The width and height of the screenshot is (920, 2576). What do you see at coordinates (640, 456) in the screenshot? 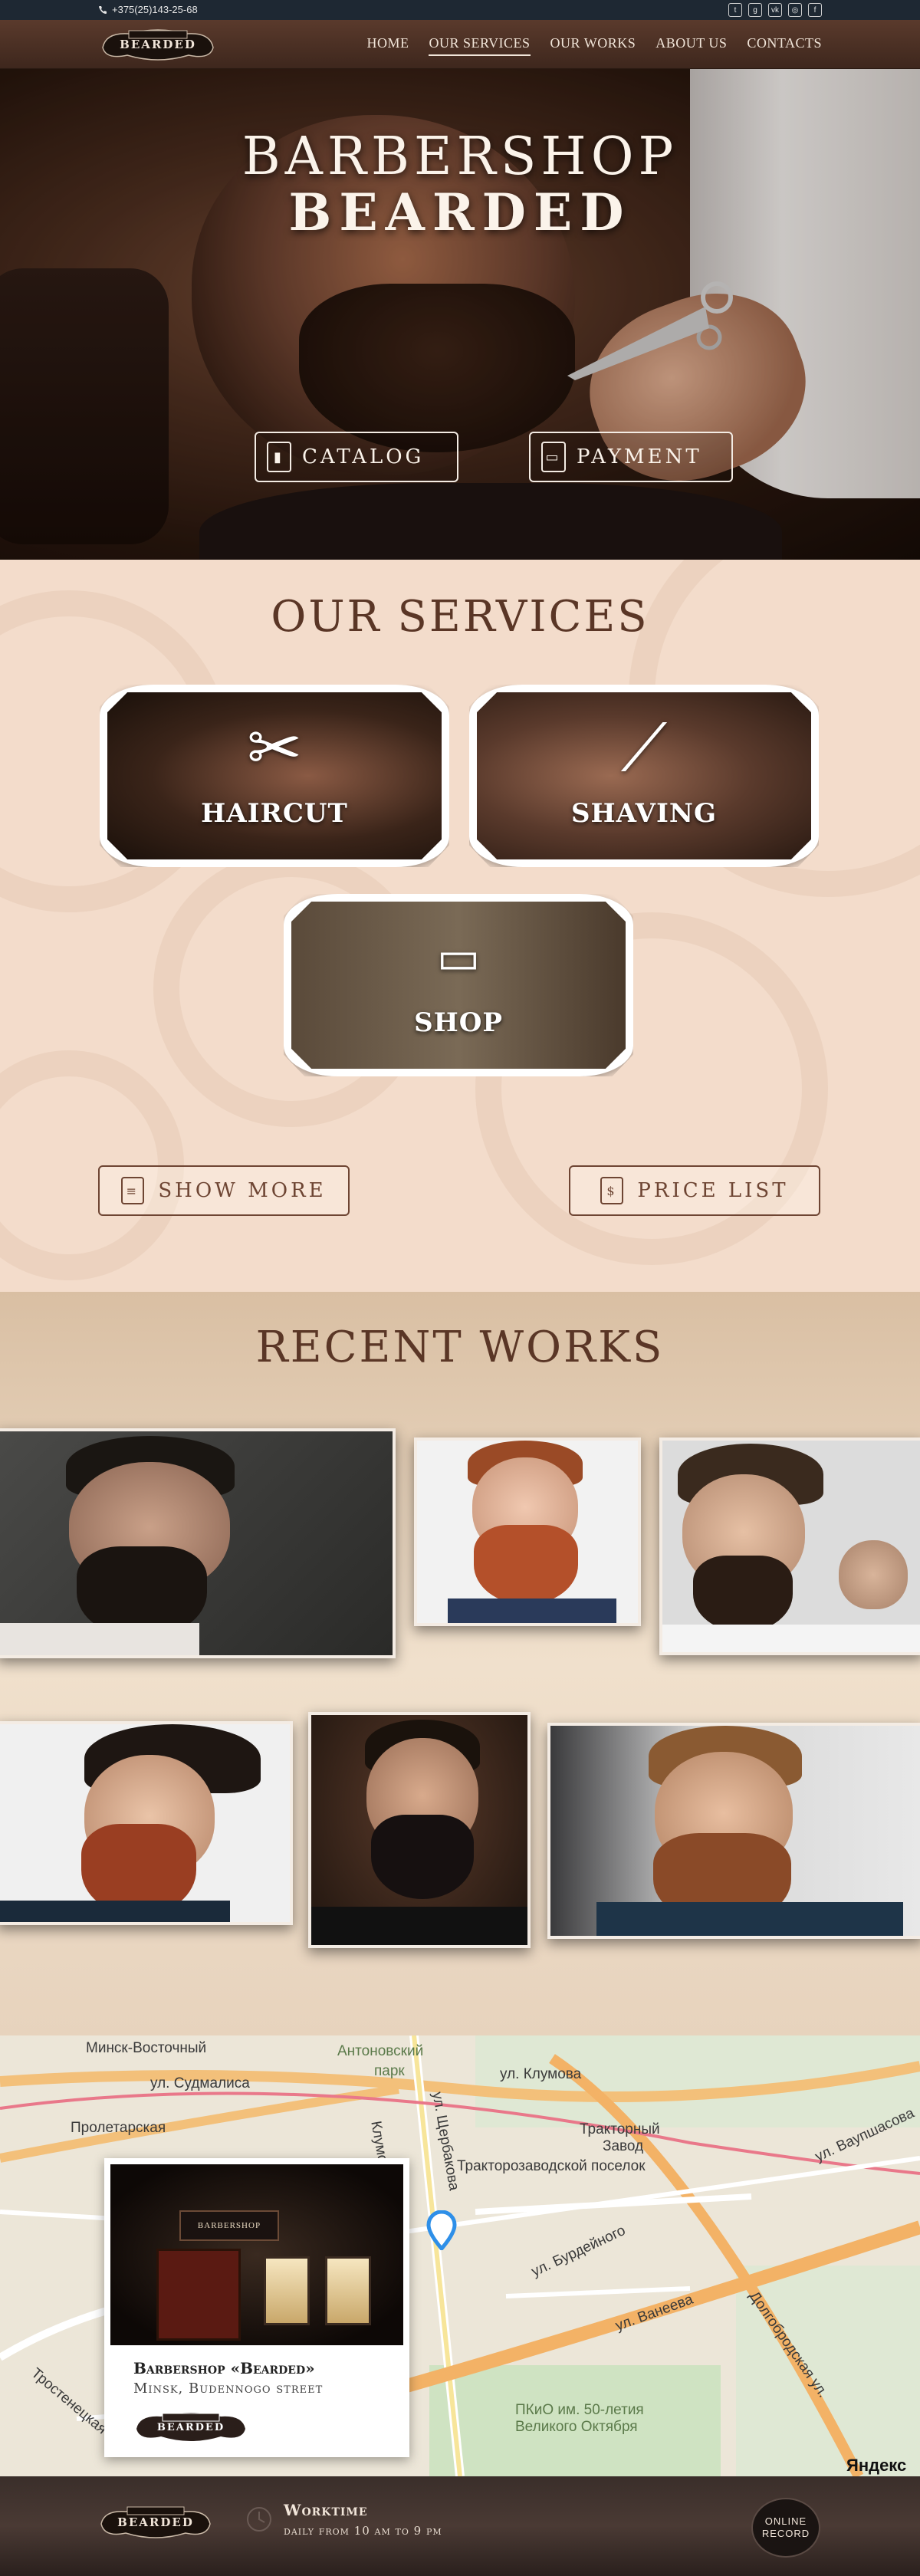
I see `payment-button-label: PAYMENT` at bounding box center [640, 456].